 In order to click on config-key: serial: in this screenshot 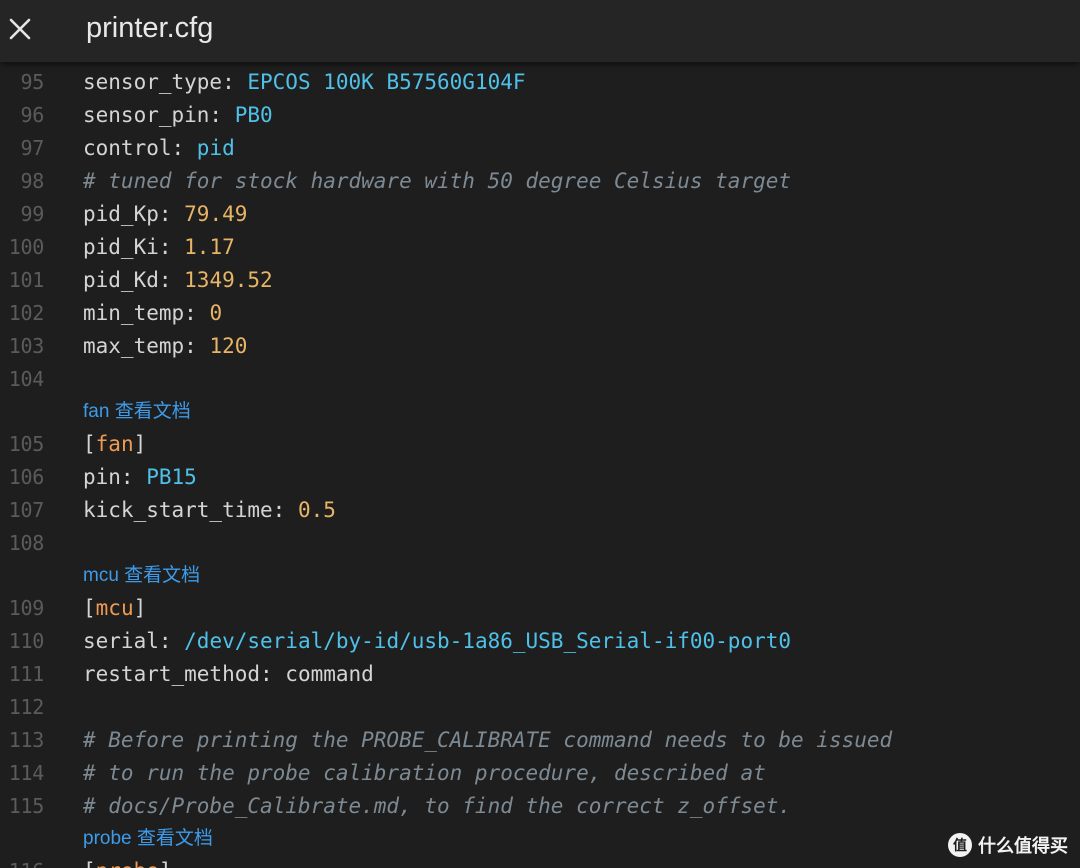, I will do `click(134, 641)`.